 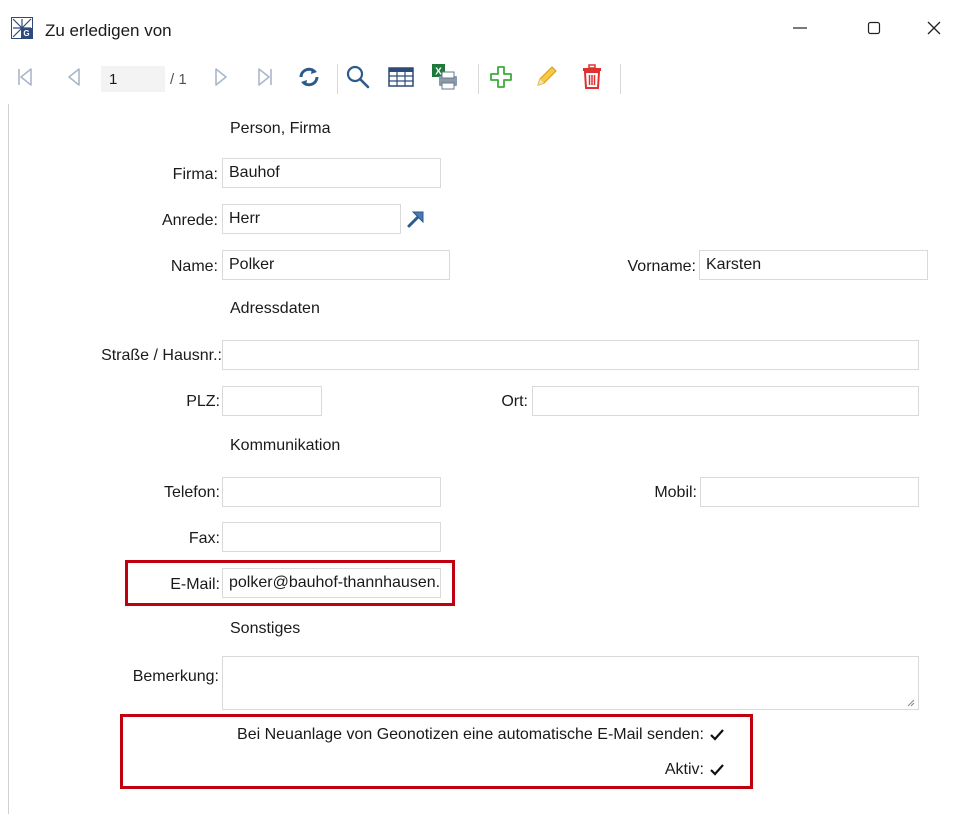 I want to click on first-page-button, so click(x=25, y=77).